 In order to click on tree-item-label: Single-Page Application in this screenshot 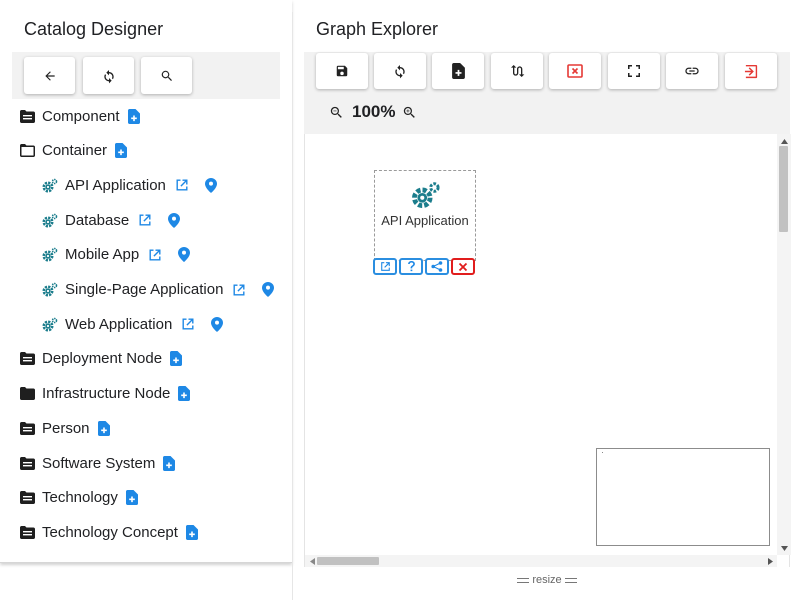, I will do `click(144, 289)`.